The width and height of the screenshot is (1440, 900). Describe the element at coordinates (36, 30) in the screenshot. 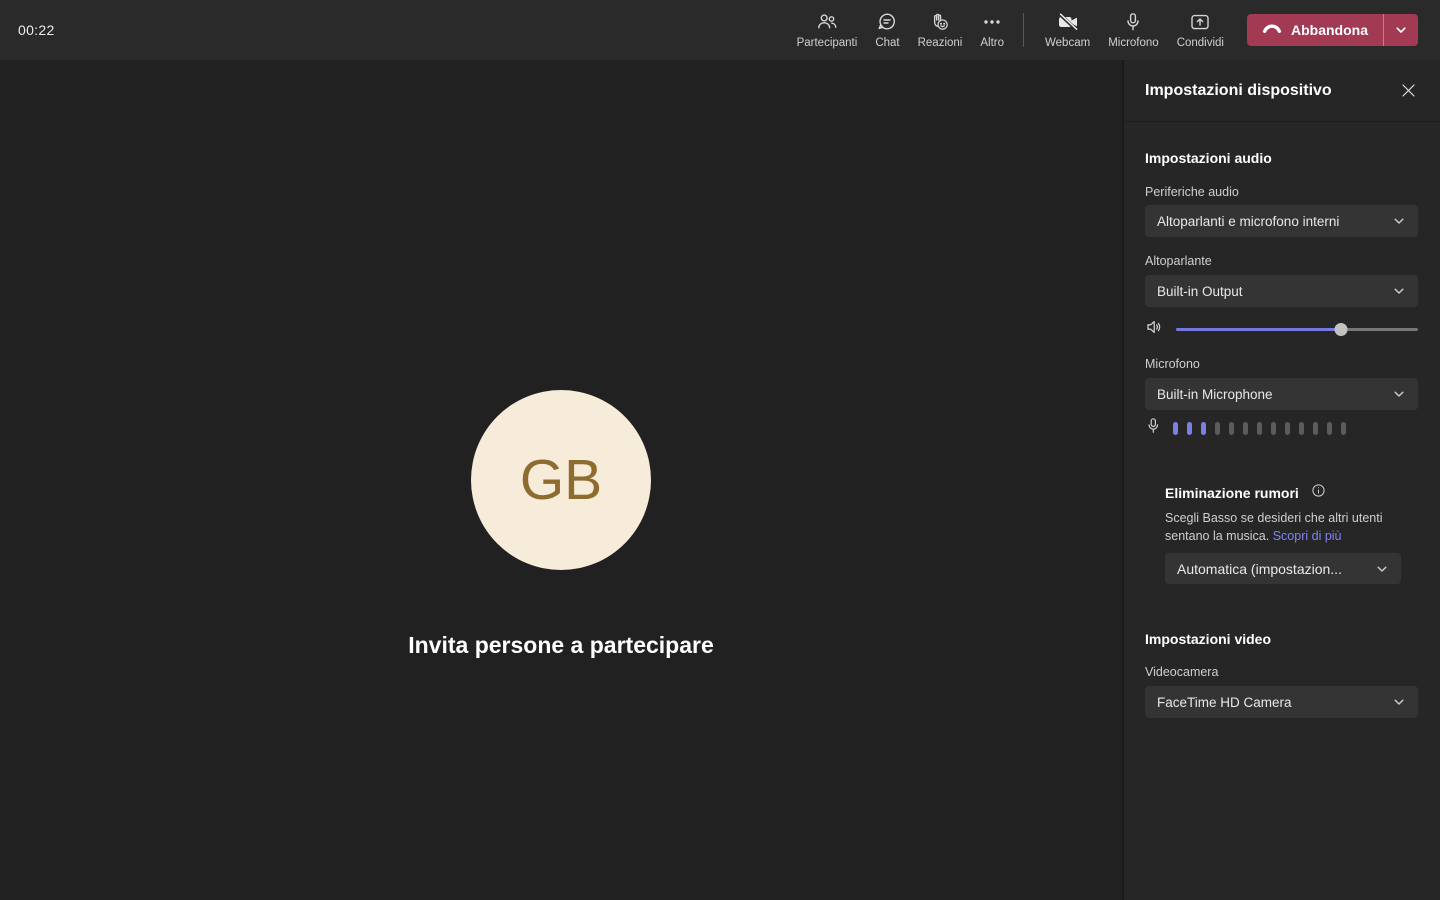

I see `meeting-timer: 00:22` at that location.